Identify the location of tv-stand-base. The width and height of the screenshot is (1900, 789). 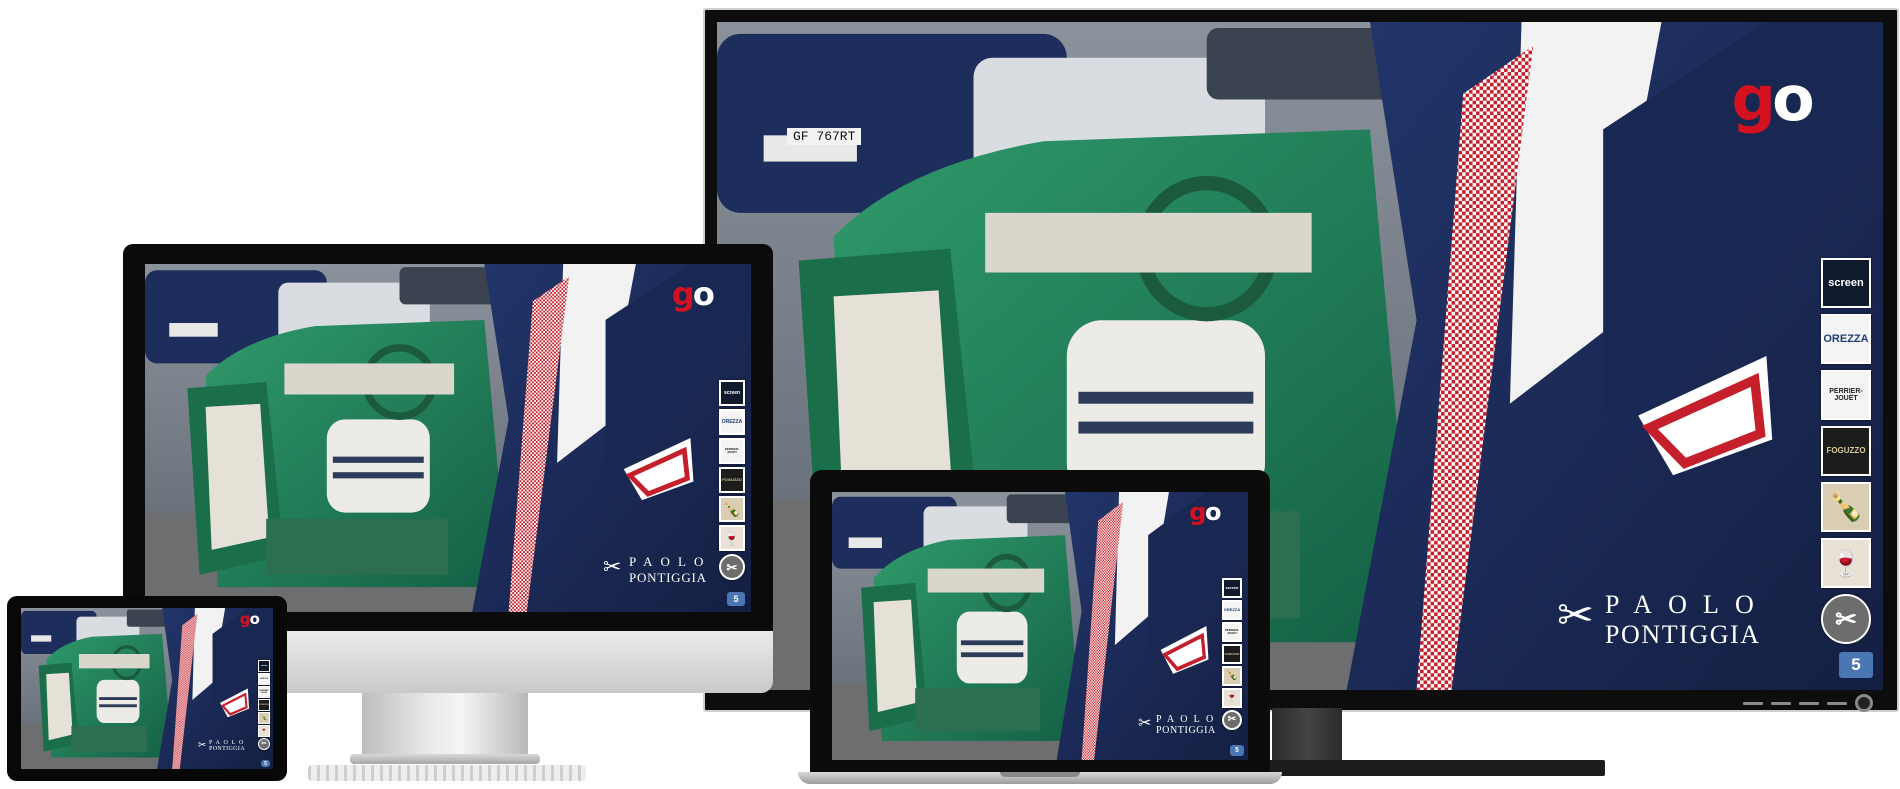
(1432, 768).